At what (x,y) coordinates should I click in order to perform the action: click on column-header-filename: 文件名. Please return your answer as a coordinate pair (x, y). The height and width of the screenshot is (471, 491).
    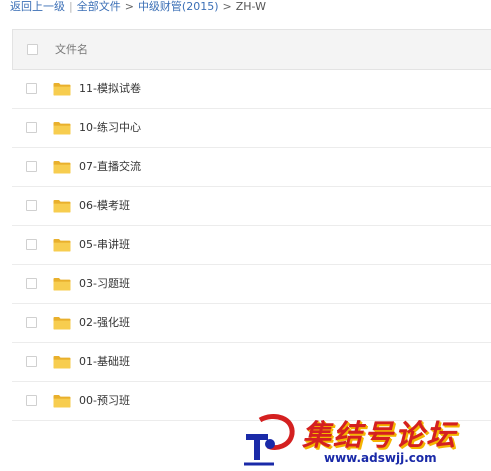
    Looking at the image, I should click on (71, 50).